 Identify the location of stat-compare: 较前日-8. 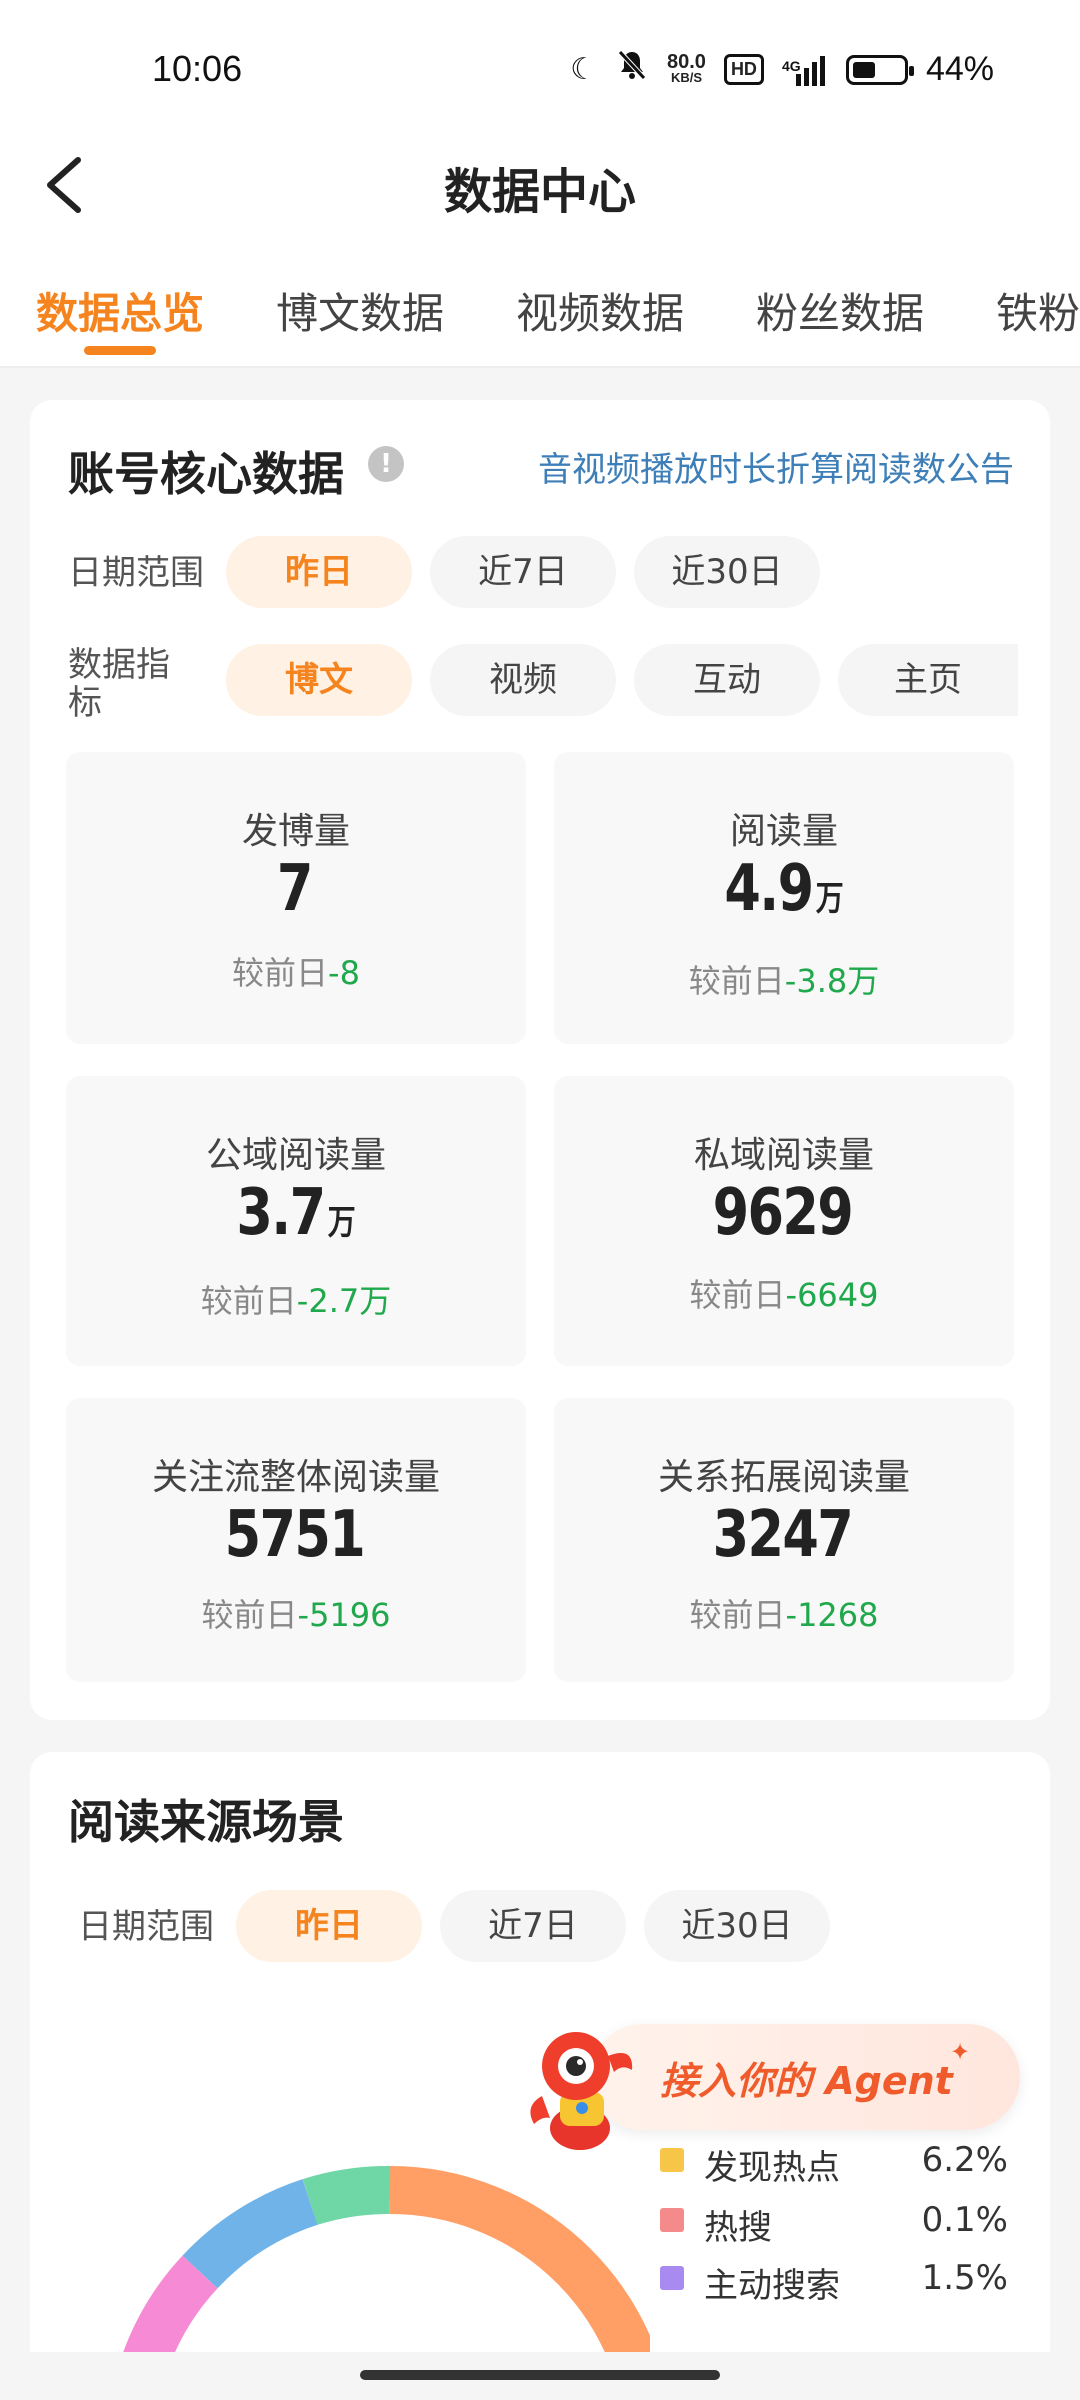
(296, 971).